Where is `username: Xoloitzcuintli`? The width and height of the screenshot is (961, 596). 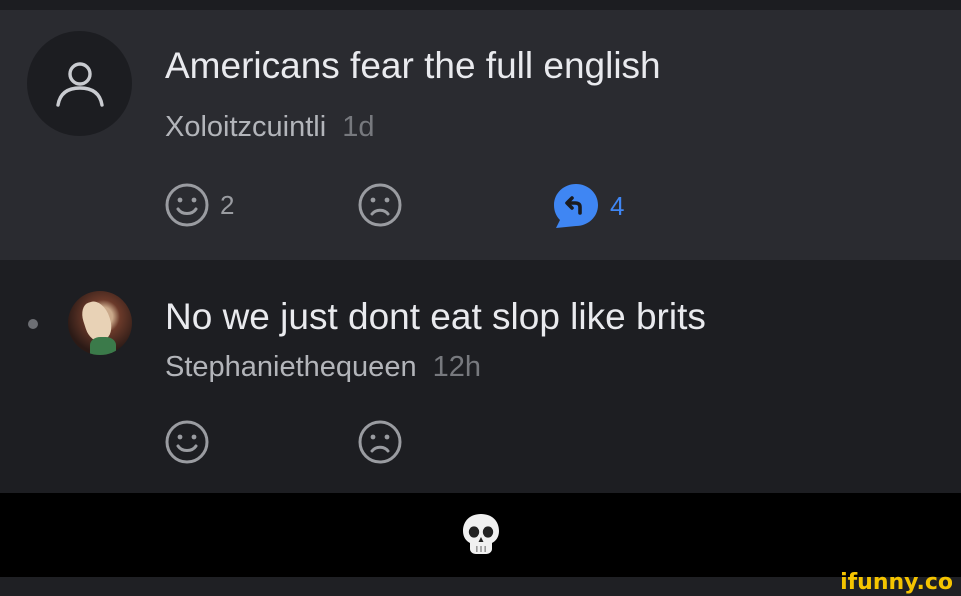
username: Xoloitzcuintli is located at coordinates (245, 127).